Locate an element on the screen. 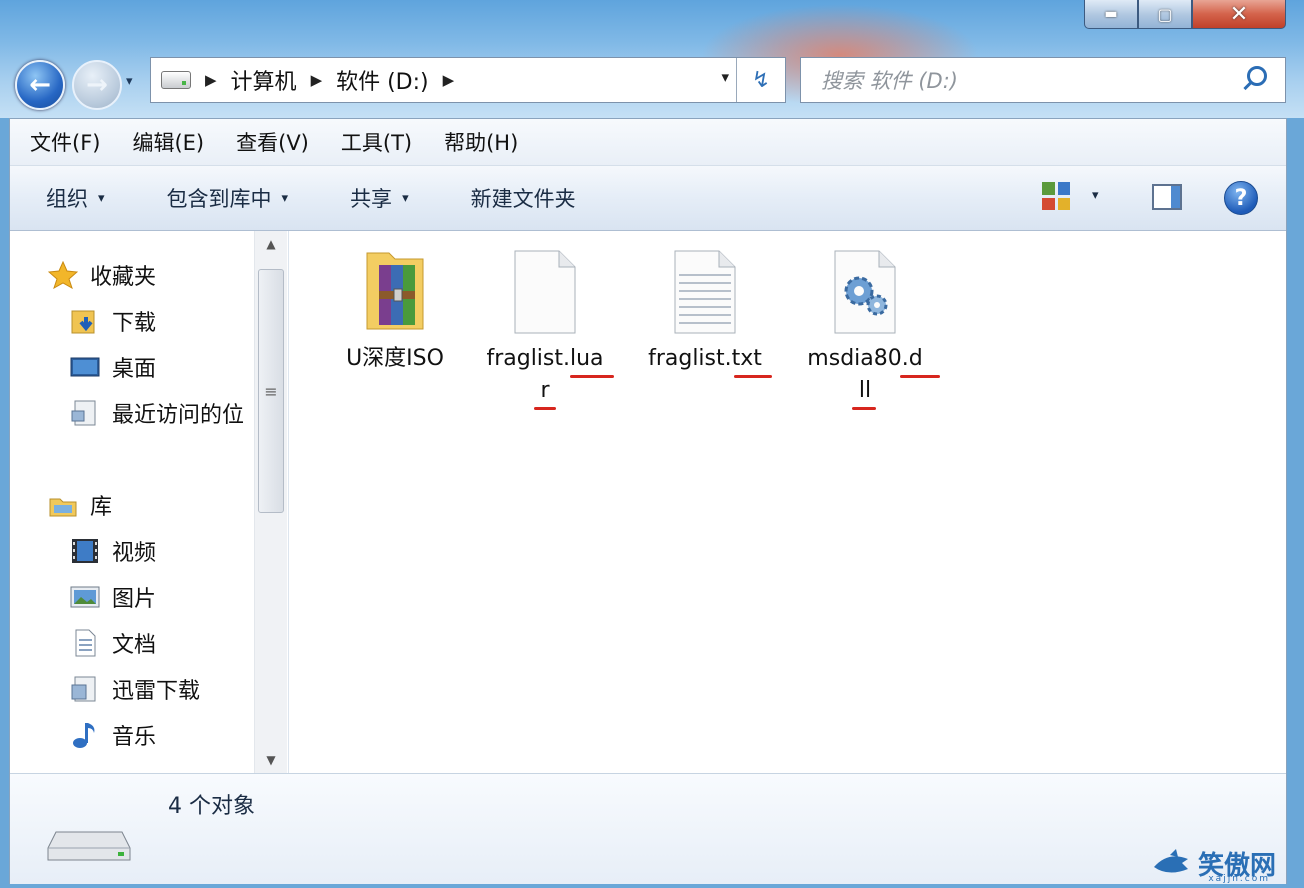 The width and height of the screenshot is (1304, 888). nav-item-label: 迅雷下载 is located at coordinates (156, 691).